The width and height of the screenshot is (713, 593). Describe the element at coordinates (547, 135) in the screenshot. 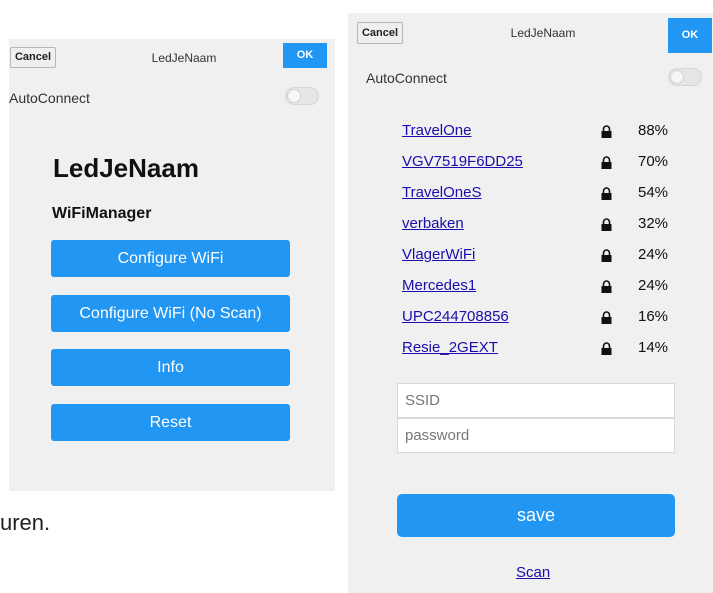

I see `network-row: TravelOne 88%` at that location.